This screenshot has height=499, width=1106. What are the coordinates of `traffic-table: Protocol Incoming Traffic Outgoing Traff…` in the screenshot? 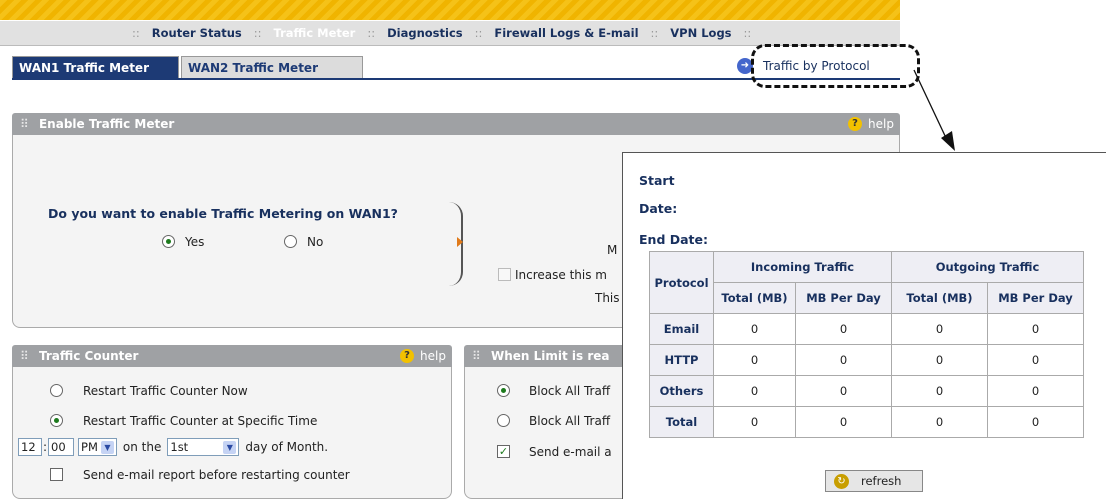 It's located at (866, 344).